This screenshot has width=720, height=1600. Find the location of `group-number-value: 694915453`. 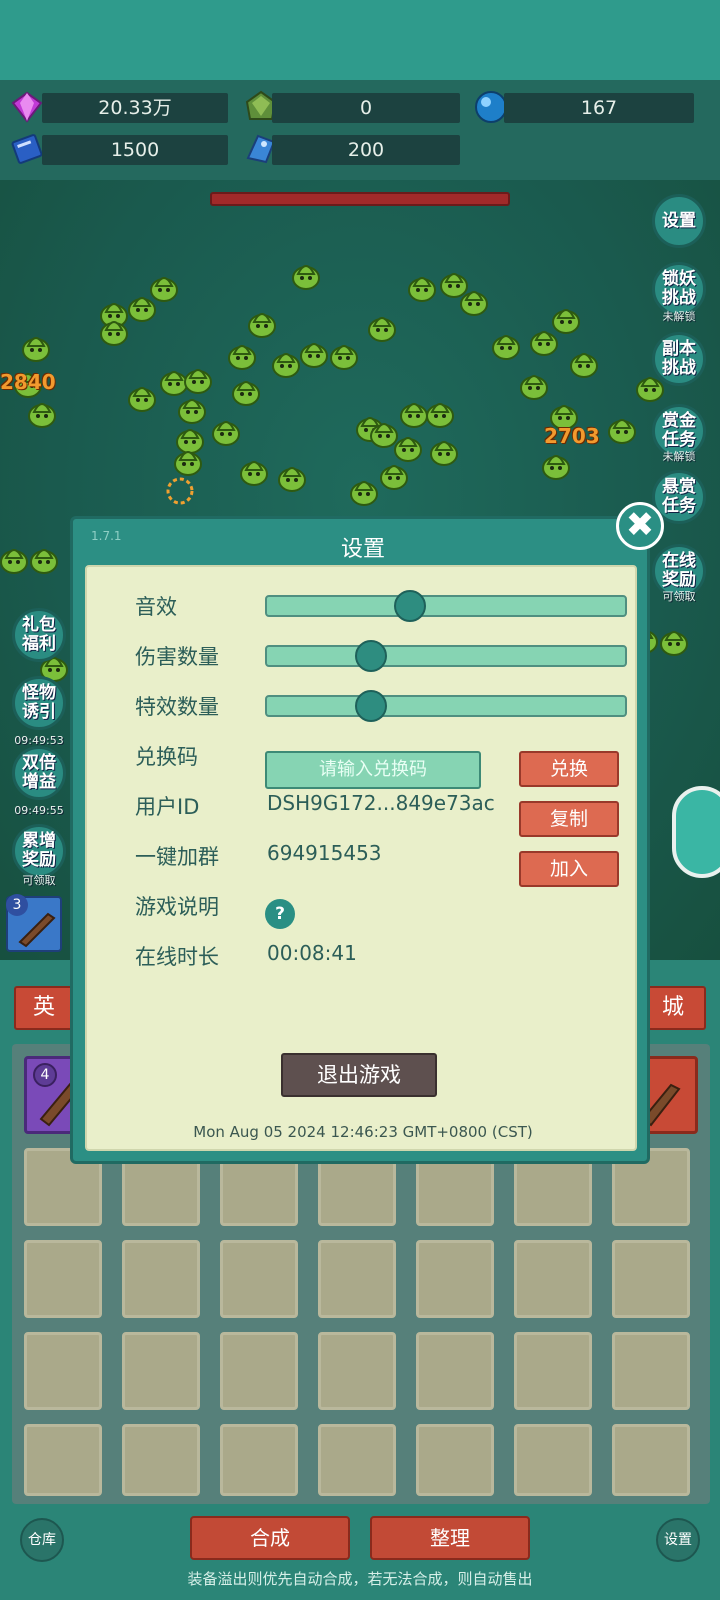

group-number-value: 694915453 is located at coordinates (324, 853).